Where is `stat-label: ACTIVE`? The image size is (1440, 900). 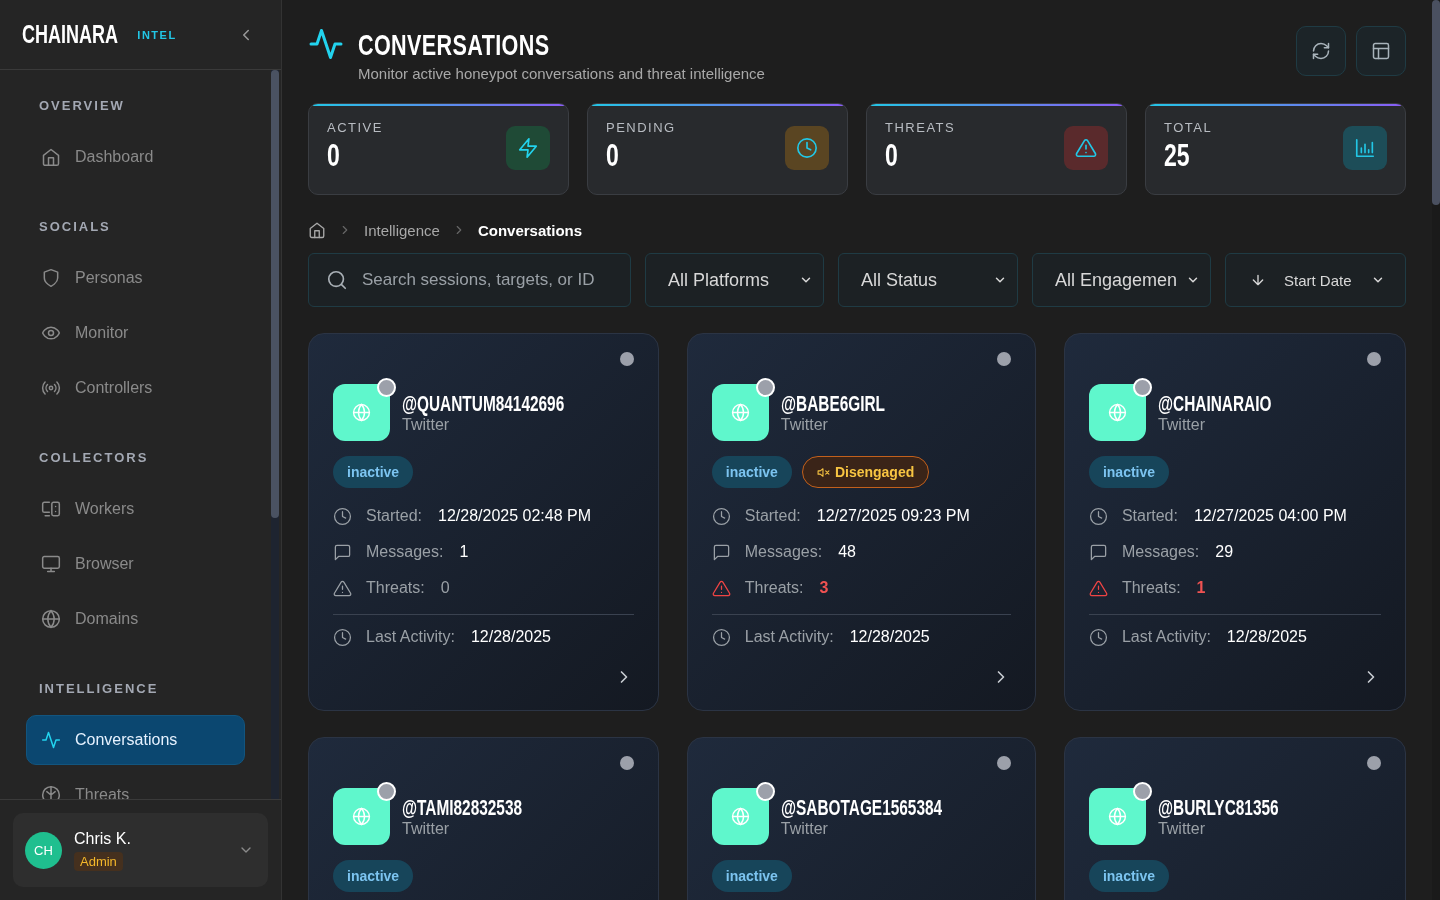
stat-label: ACTIVE is located at coordinates (355, 127).